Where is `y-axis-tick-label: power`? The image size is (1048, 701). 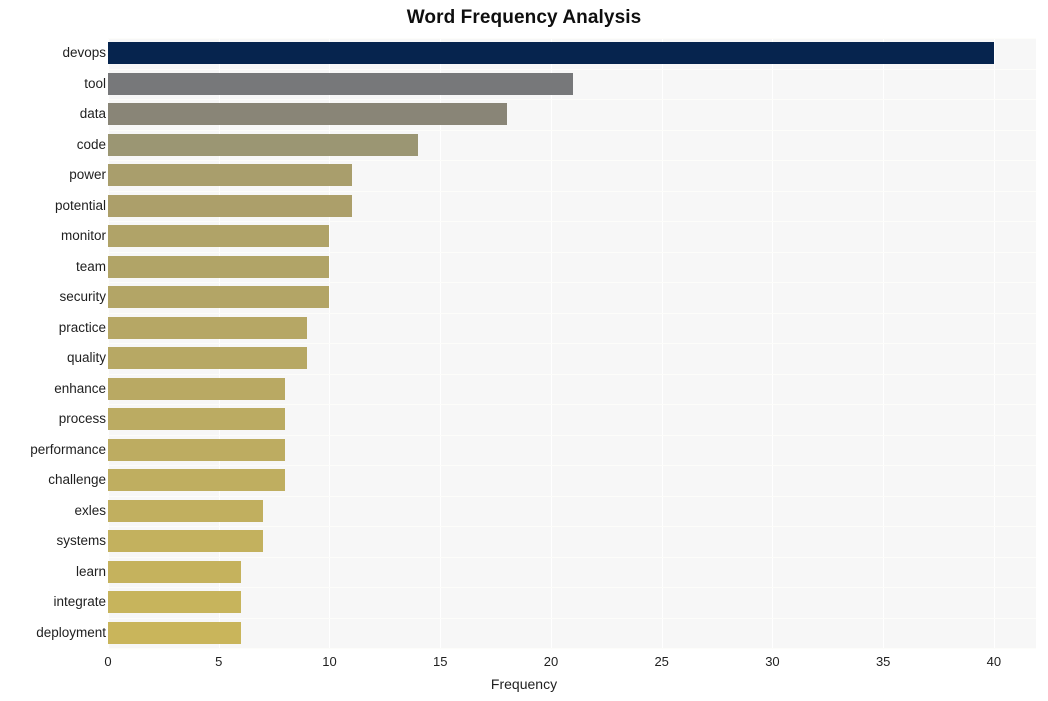
y-axis-tick-label: power is located at coordinates (87, 175).